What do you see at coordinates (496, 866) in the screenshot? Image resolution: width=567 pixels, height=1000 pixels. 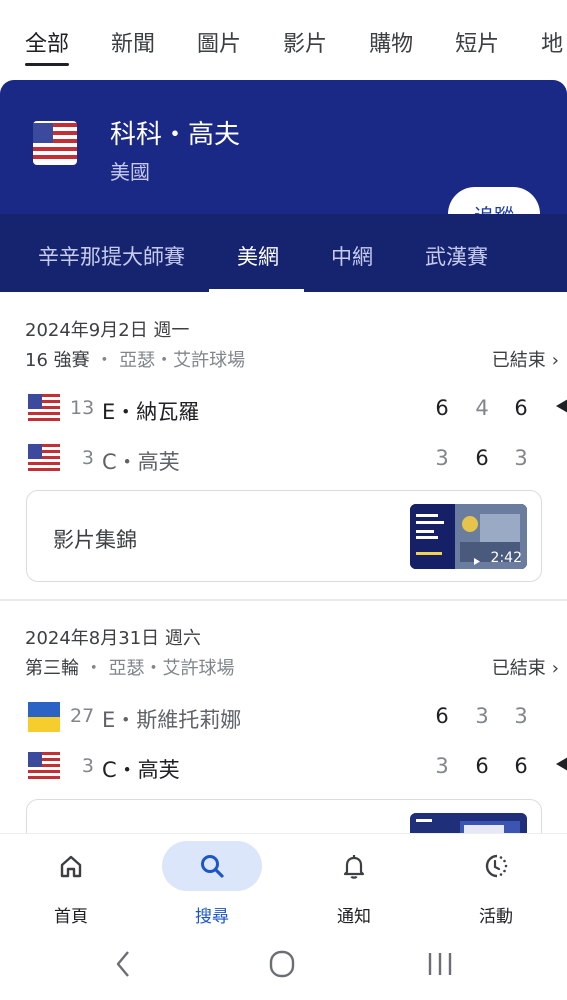 I see `activity-history-icon` at bounding box center [496, 866].